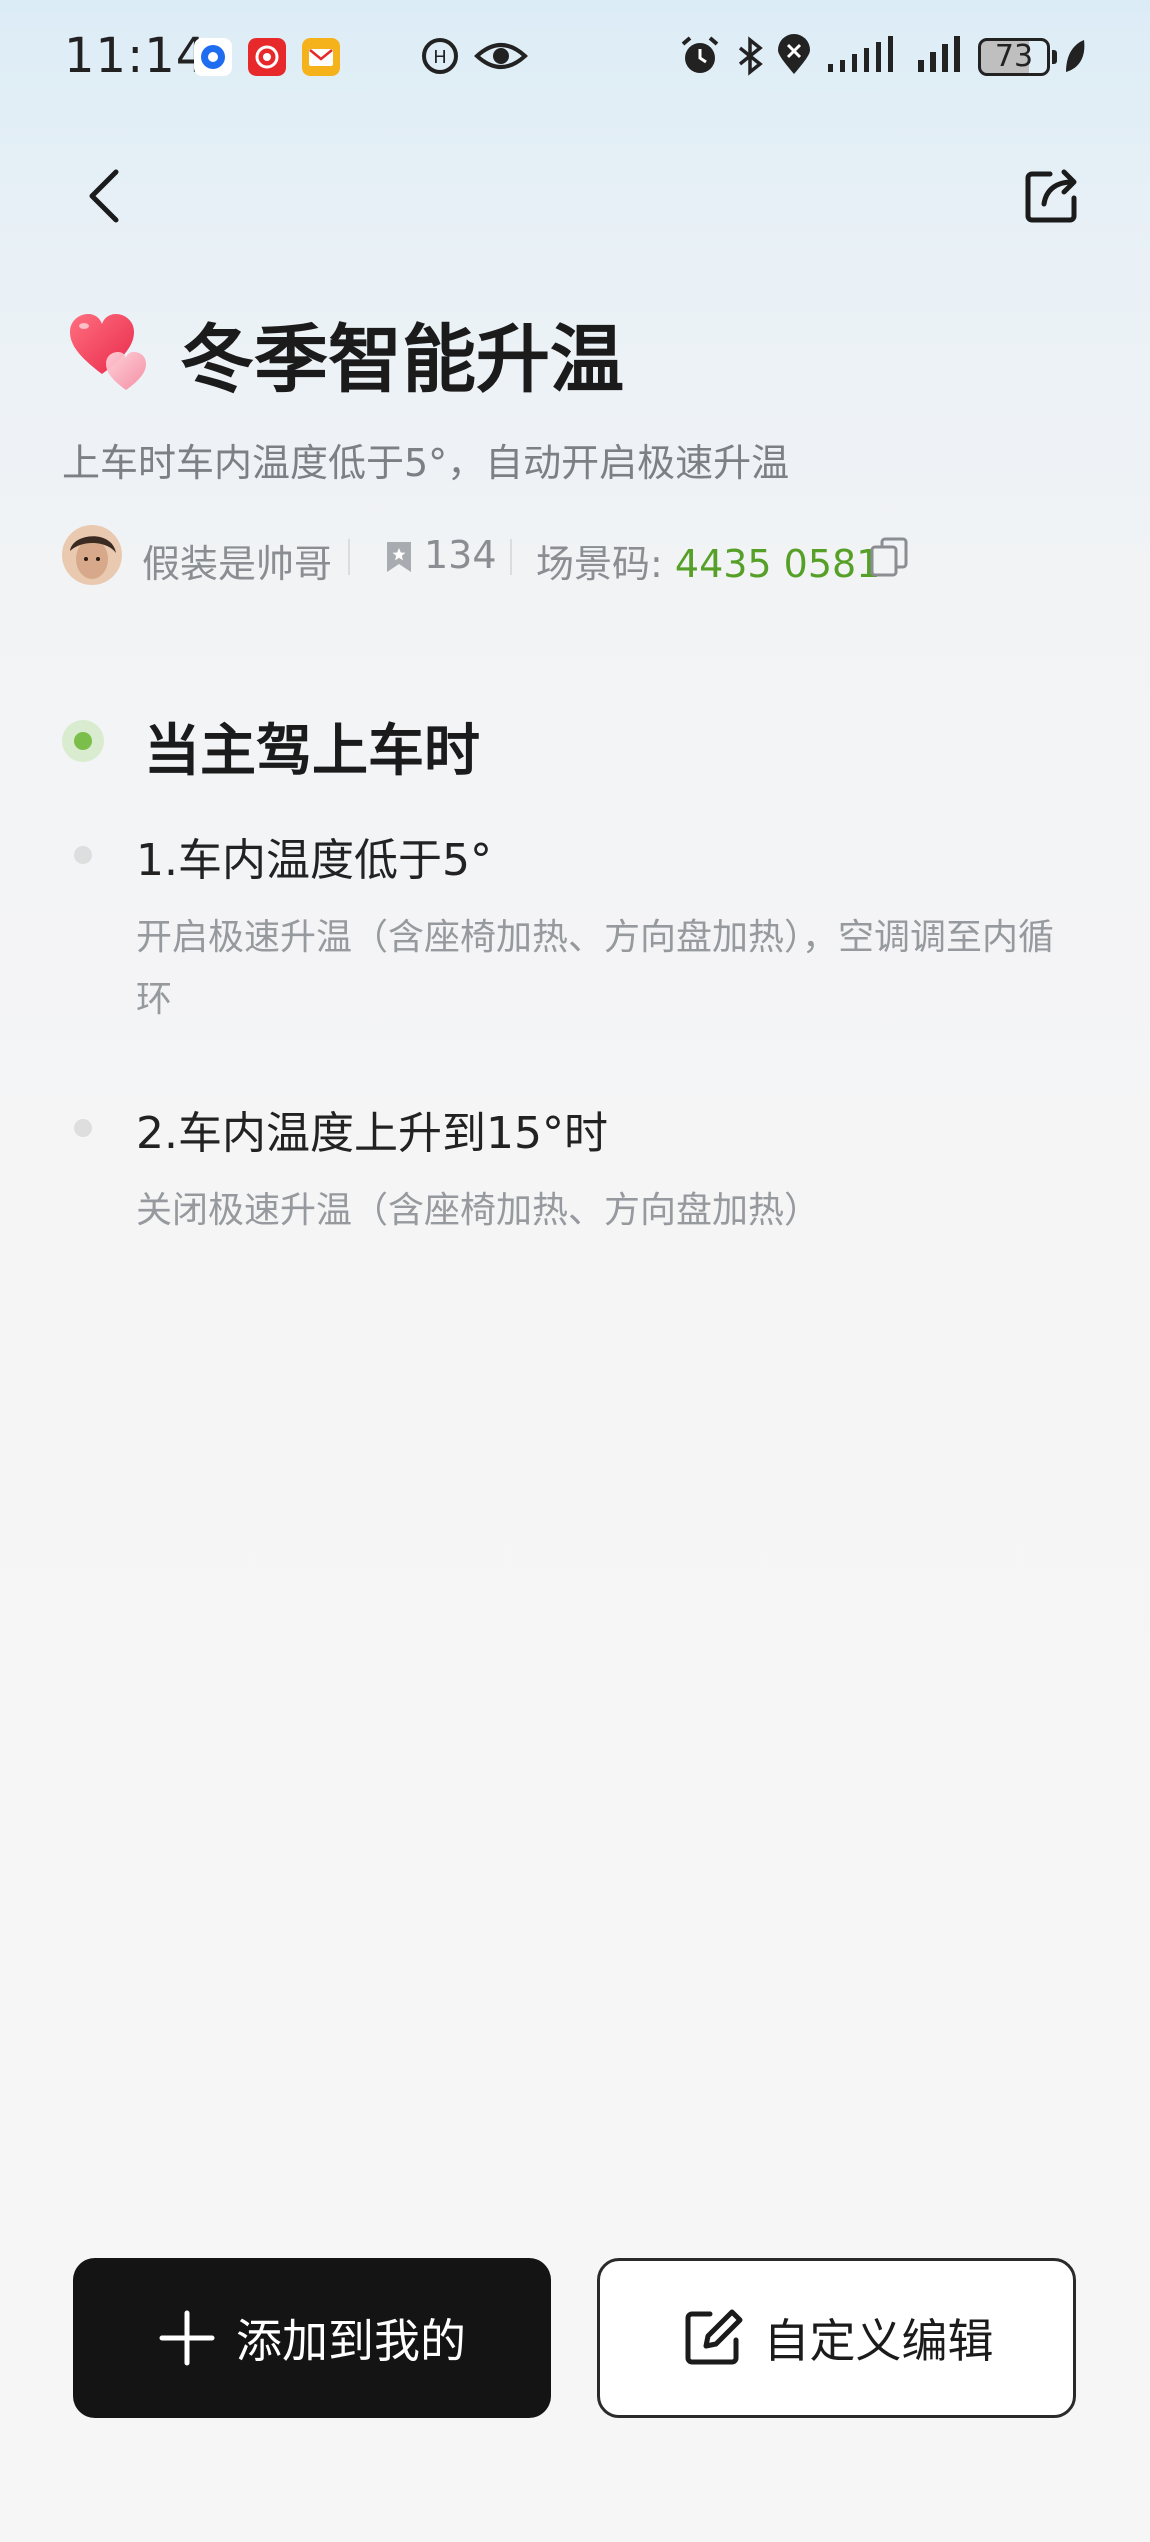 This screenshot has height=2542, width=1150. I want to click on edit-icon, so click(713, 2337).